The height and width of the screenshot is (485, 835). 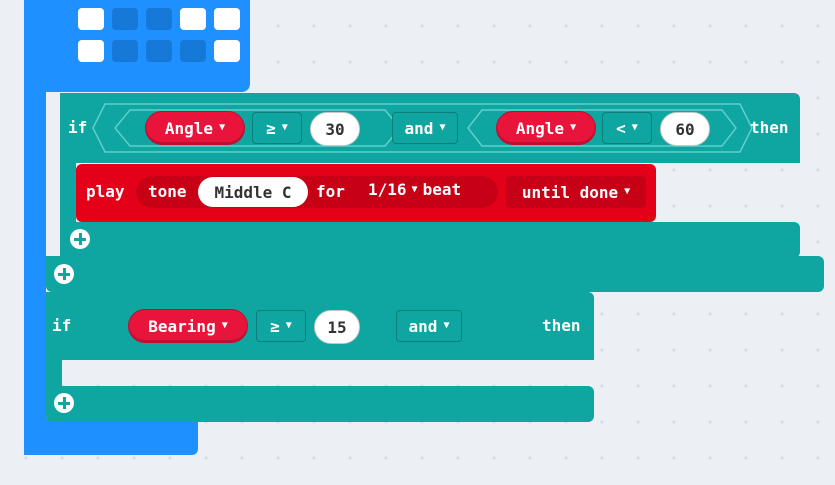 What do you see at coordinates (387, 189) in the screenshot?
I see `duration-value: 1/16` at bounding box center [387, 189].